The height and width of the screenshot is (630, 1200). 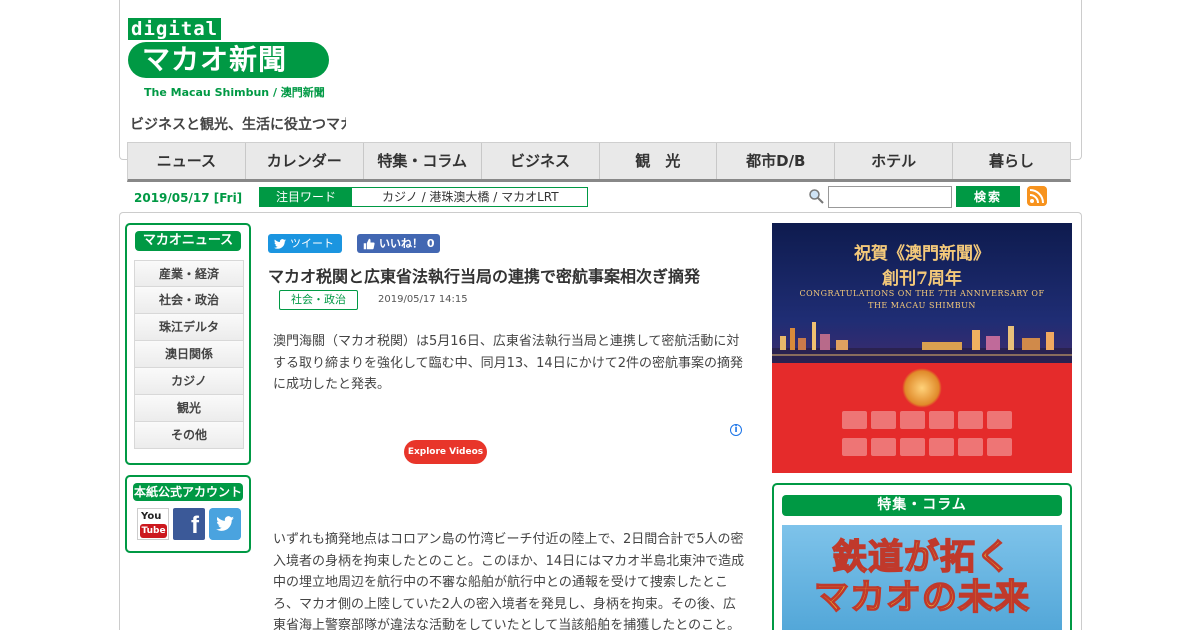 What do you see at coordinates (659, 161) in the screenshot?
I see `nav-item-tourism: 観 光` at bounding box center [659, 161].